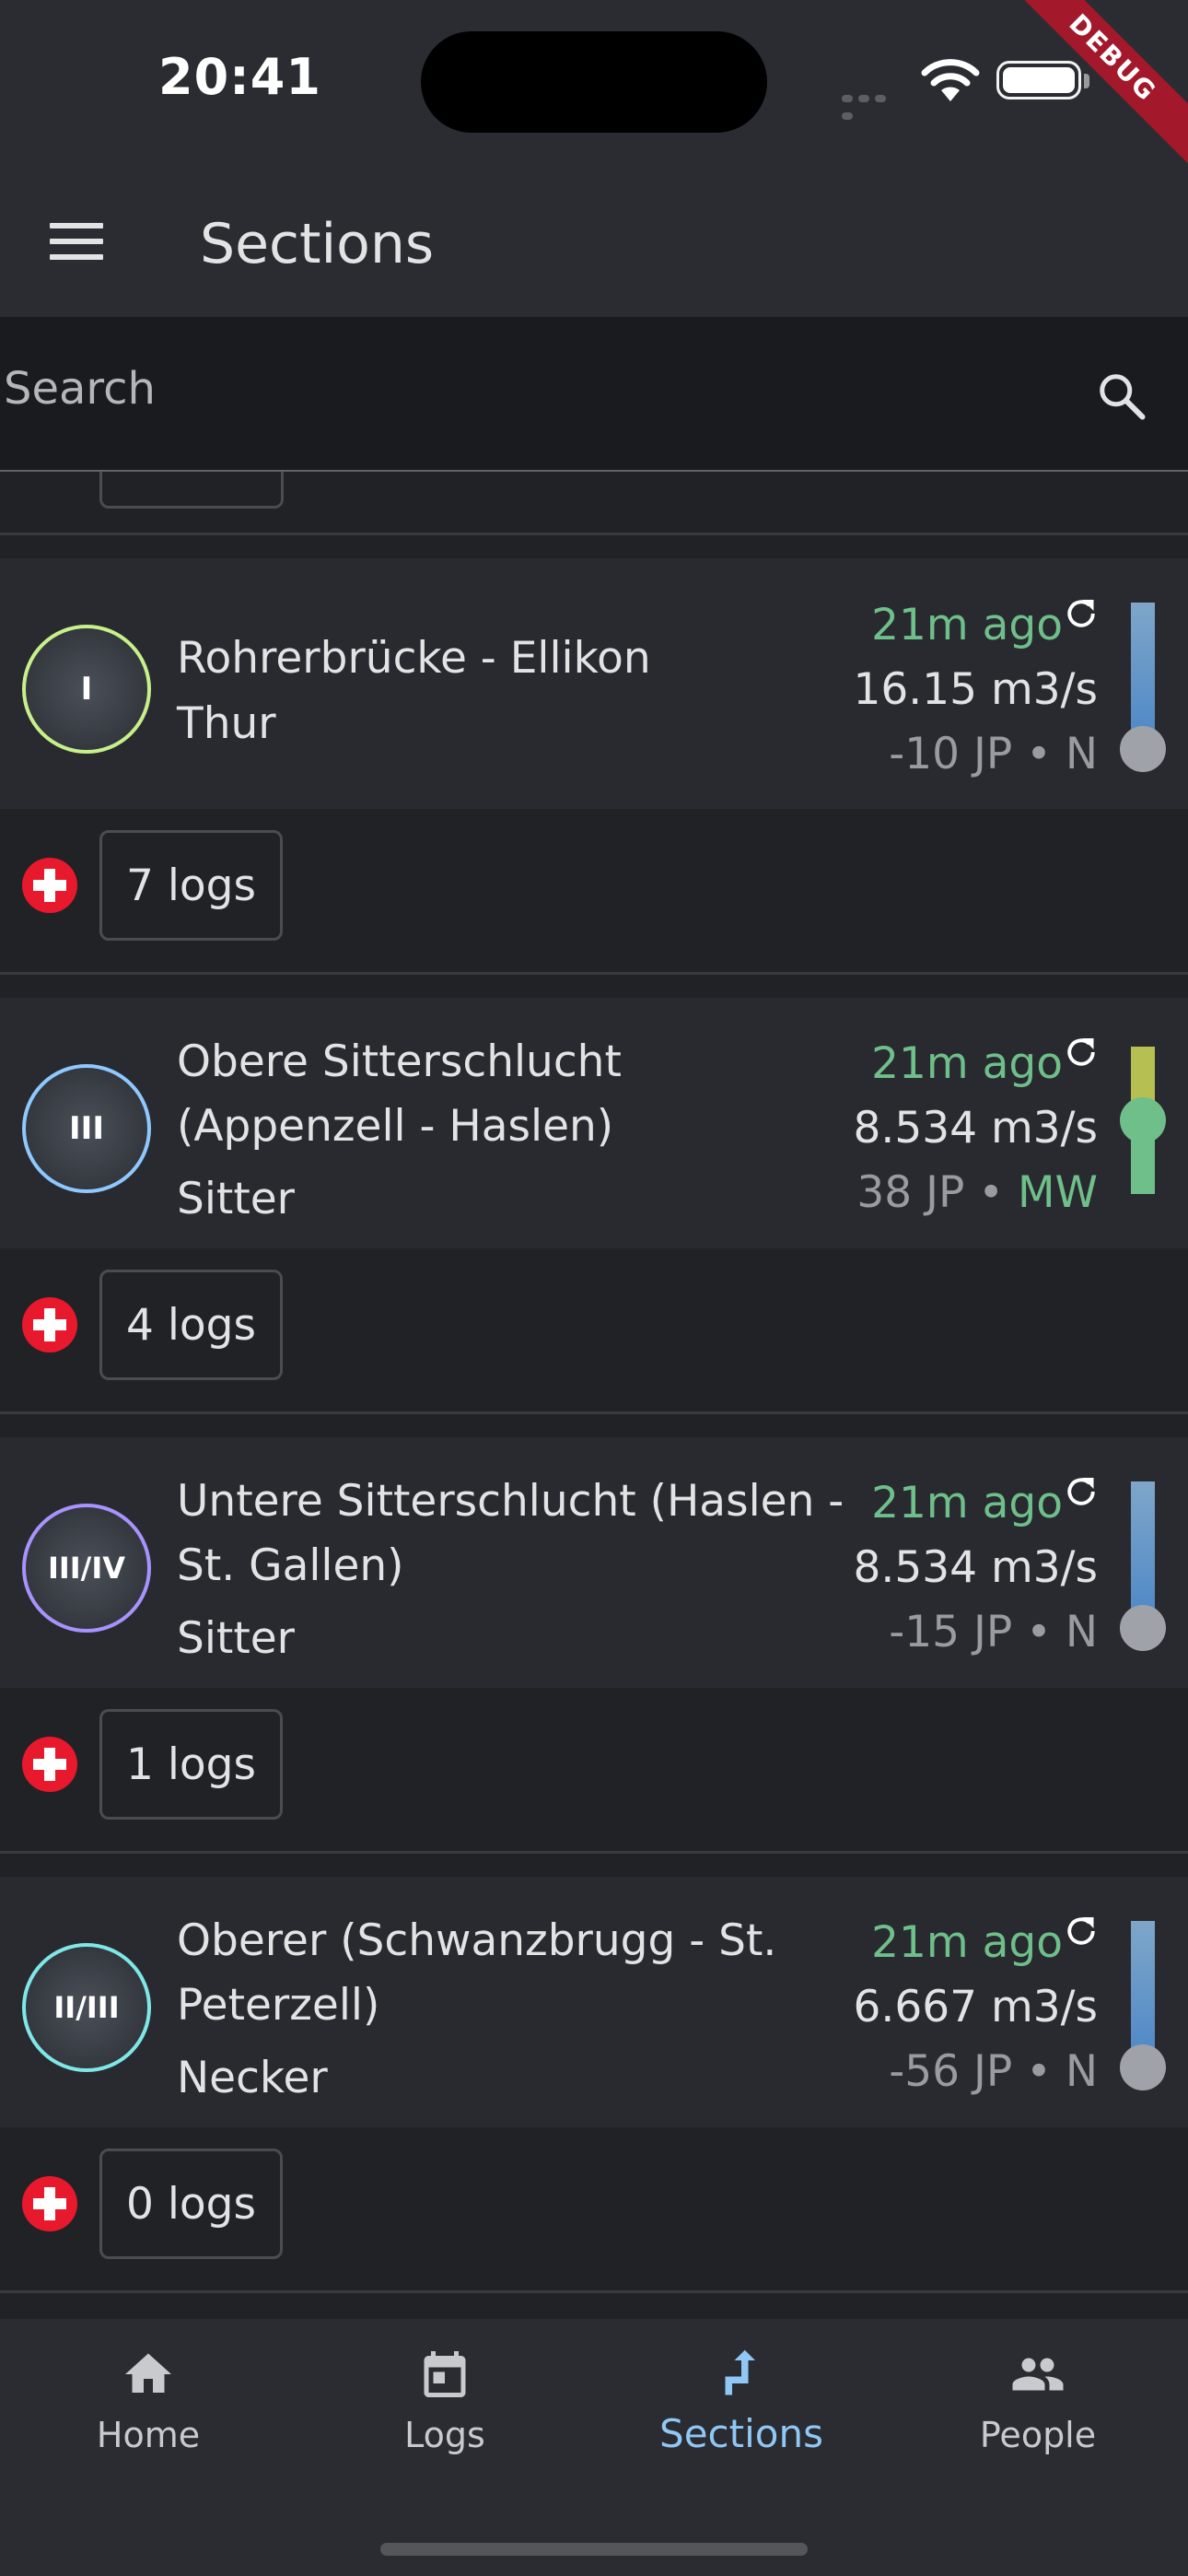  What do you see at coordinates (191, 1765) in the screenshot?
I see `logs-button: 1 logs` at bounding box center [191, 1765].